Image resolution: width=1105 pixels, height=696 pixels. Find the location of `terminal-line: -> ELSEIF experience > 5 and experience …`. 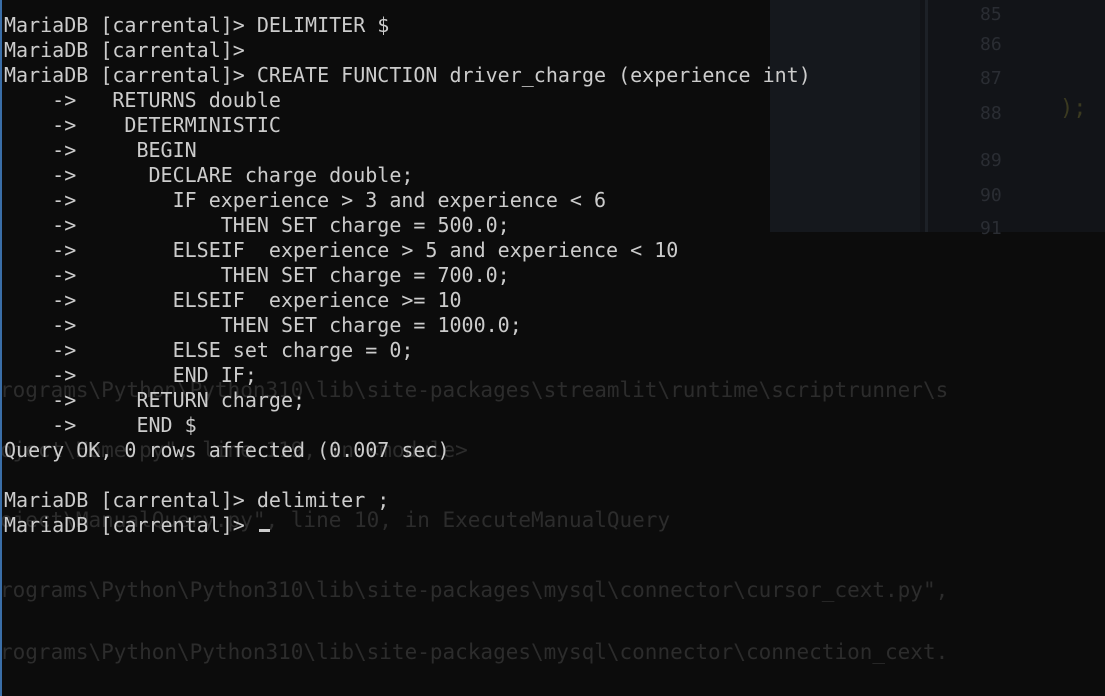

terminal-line: -> ELSEIF experience > 5 and experience … is located at coordinates (341, 250).